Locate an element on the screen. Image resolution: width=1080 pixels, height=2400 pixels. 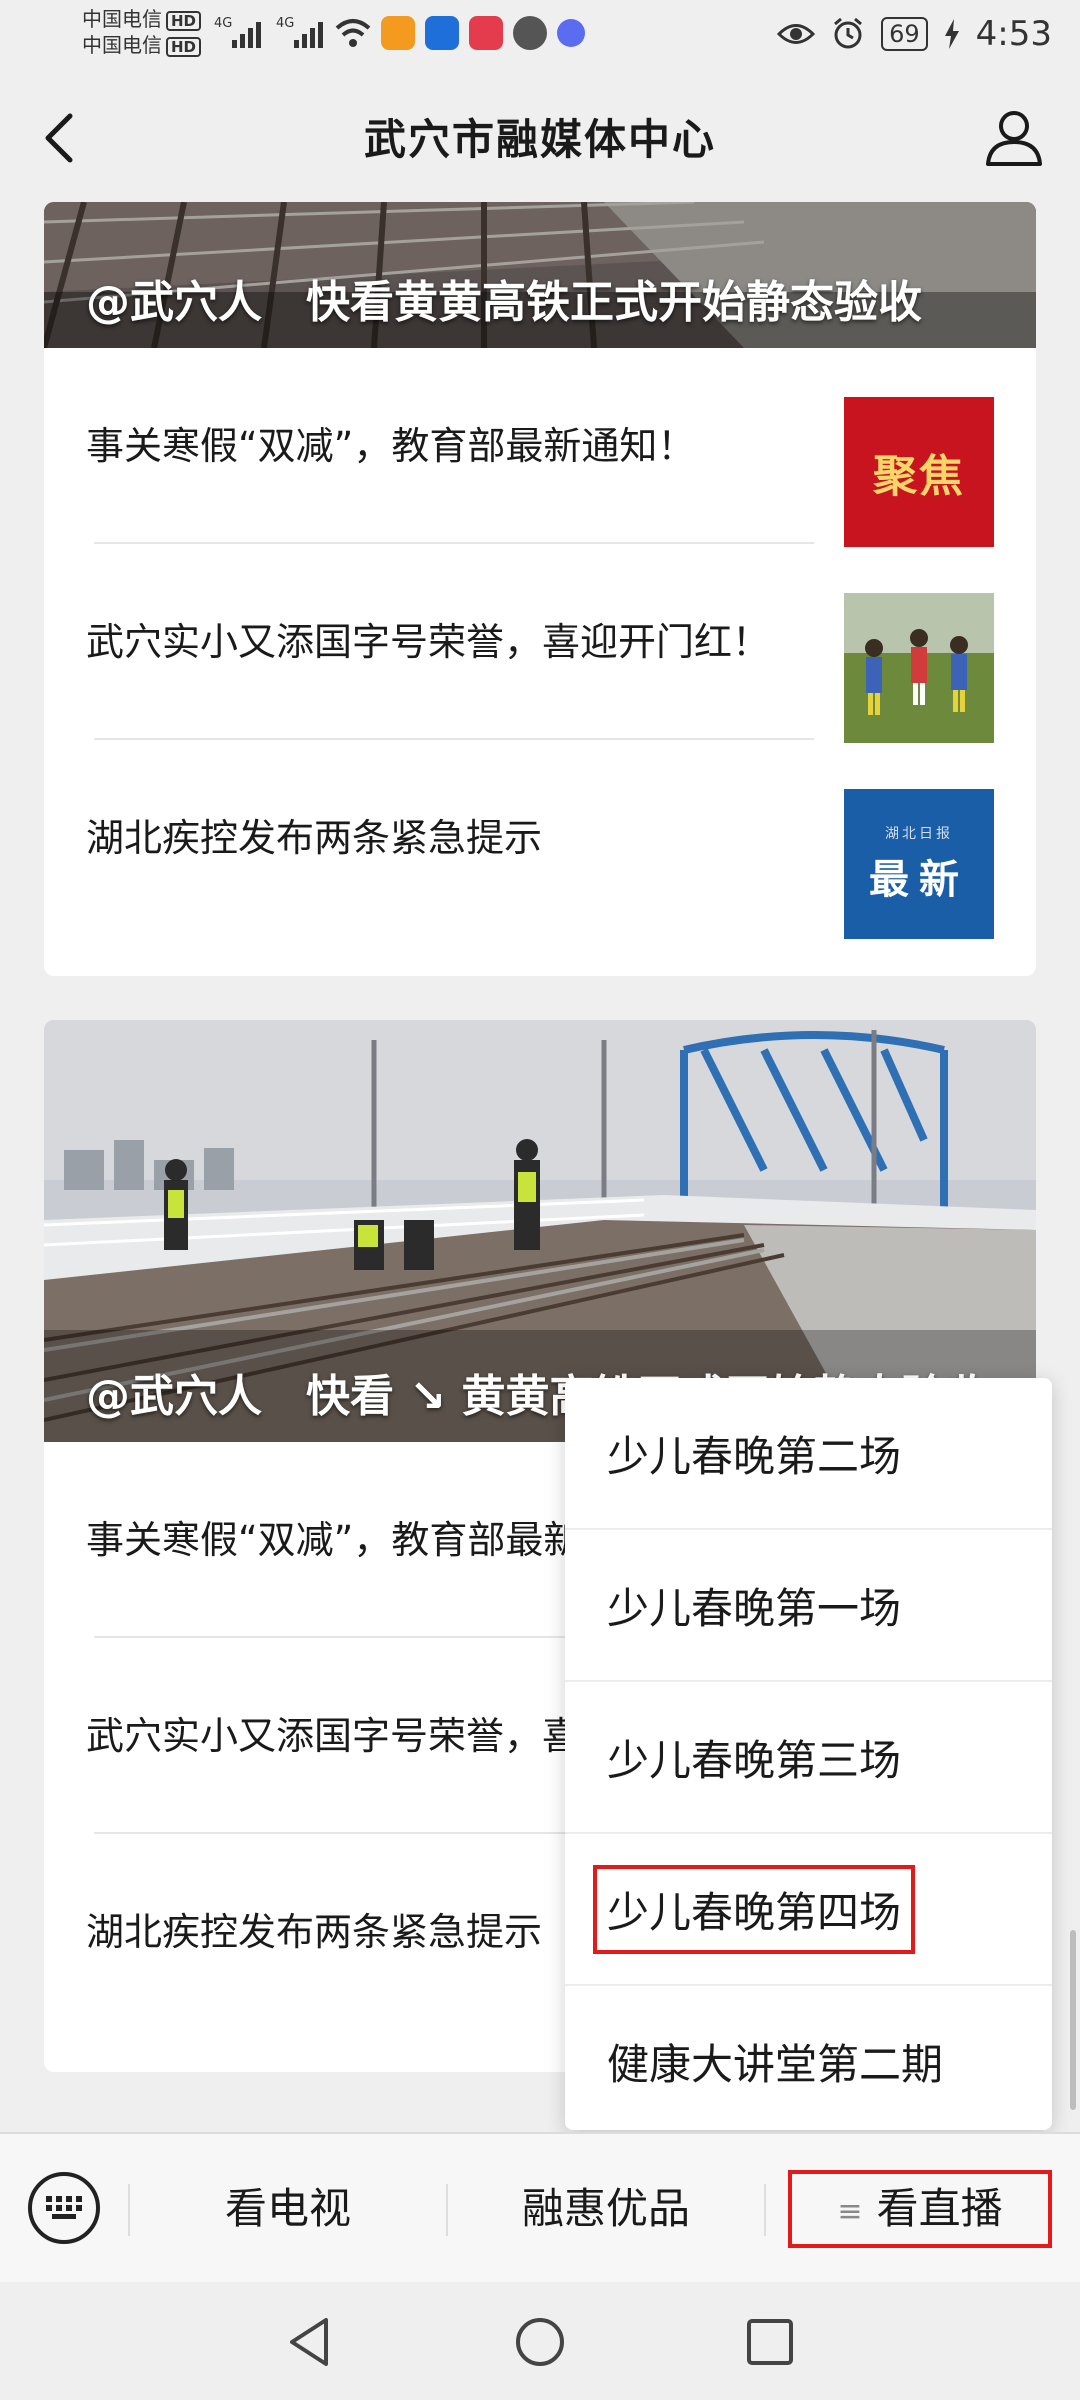
menu-item-label: 少儿春晚第二场 is located at coordinates (754, 1456).